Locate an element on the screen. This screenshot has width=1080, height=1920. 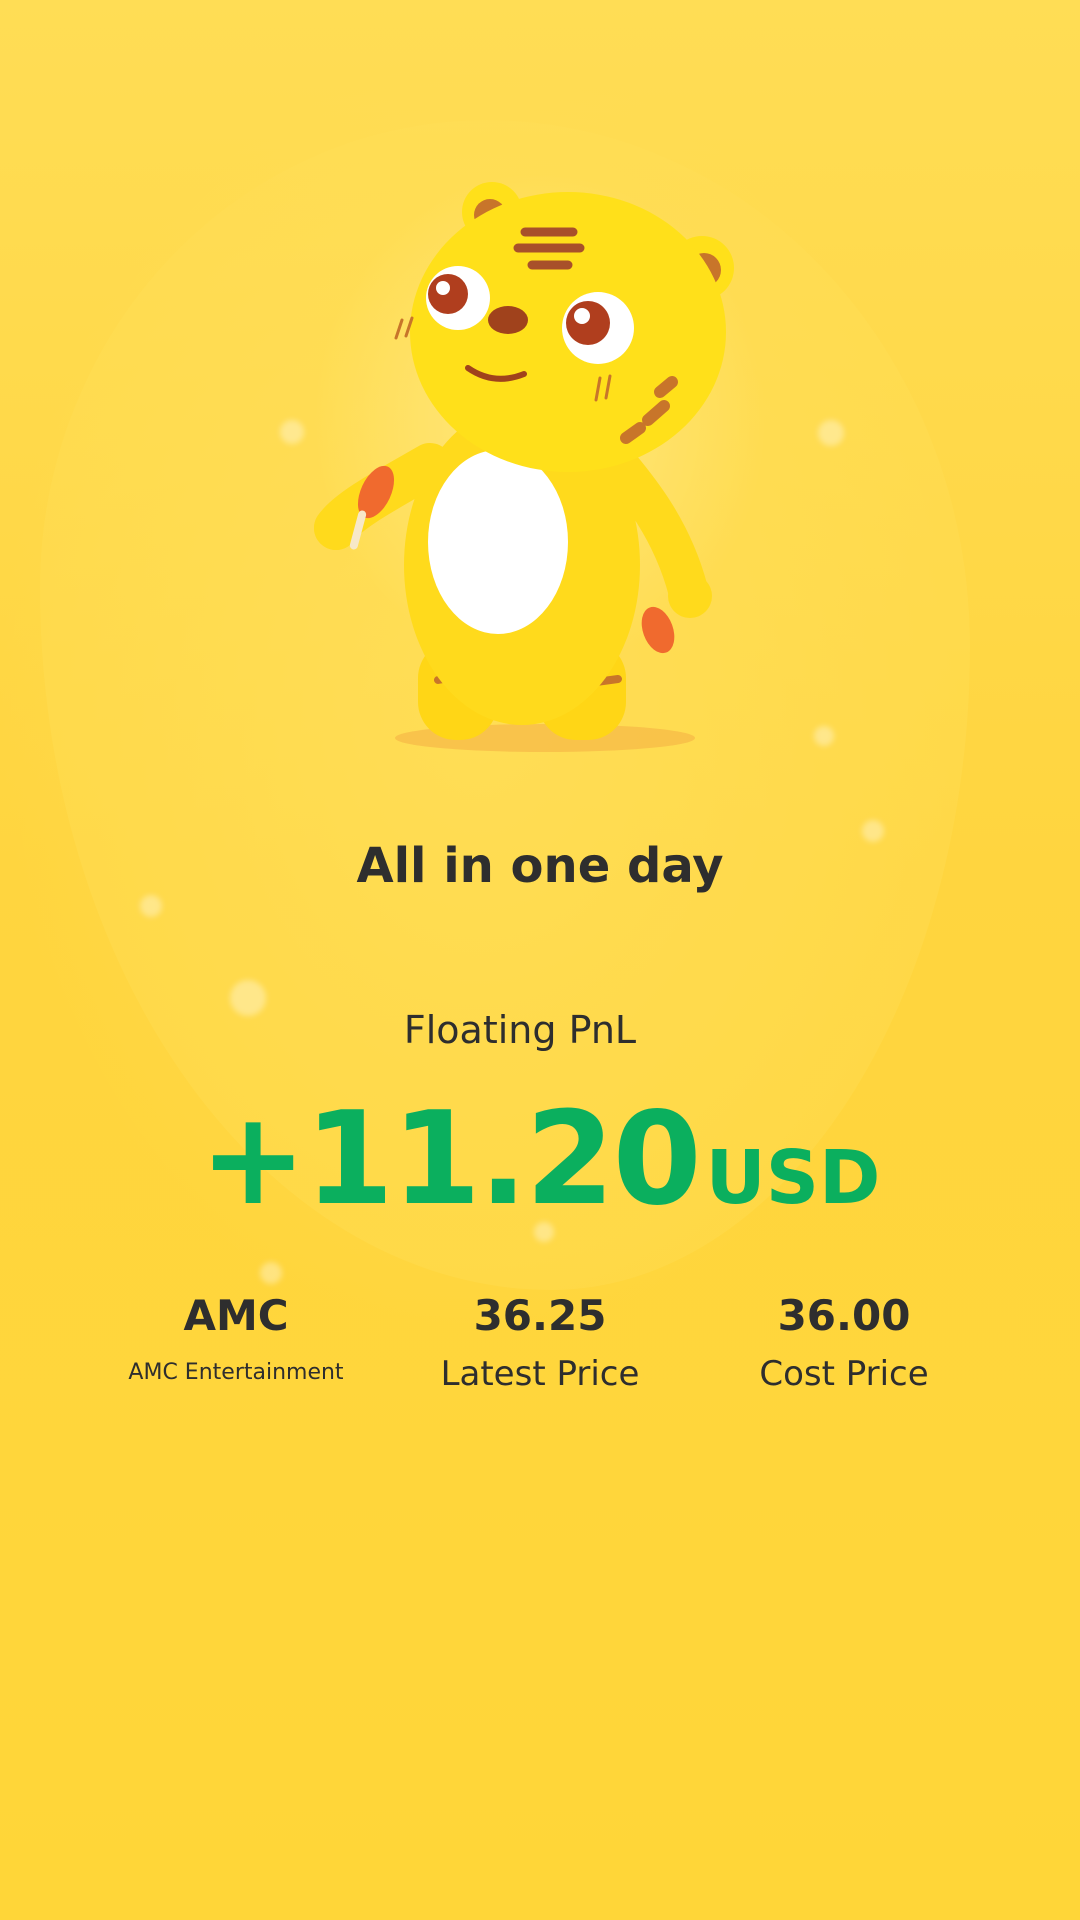
latest-price-value: 36.25 is located at coordinates (540, 1315).